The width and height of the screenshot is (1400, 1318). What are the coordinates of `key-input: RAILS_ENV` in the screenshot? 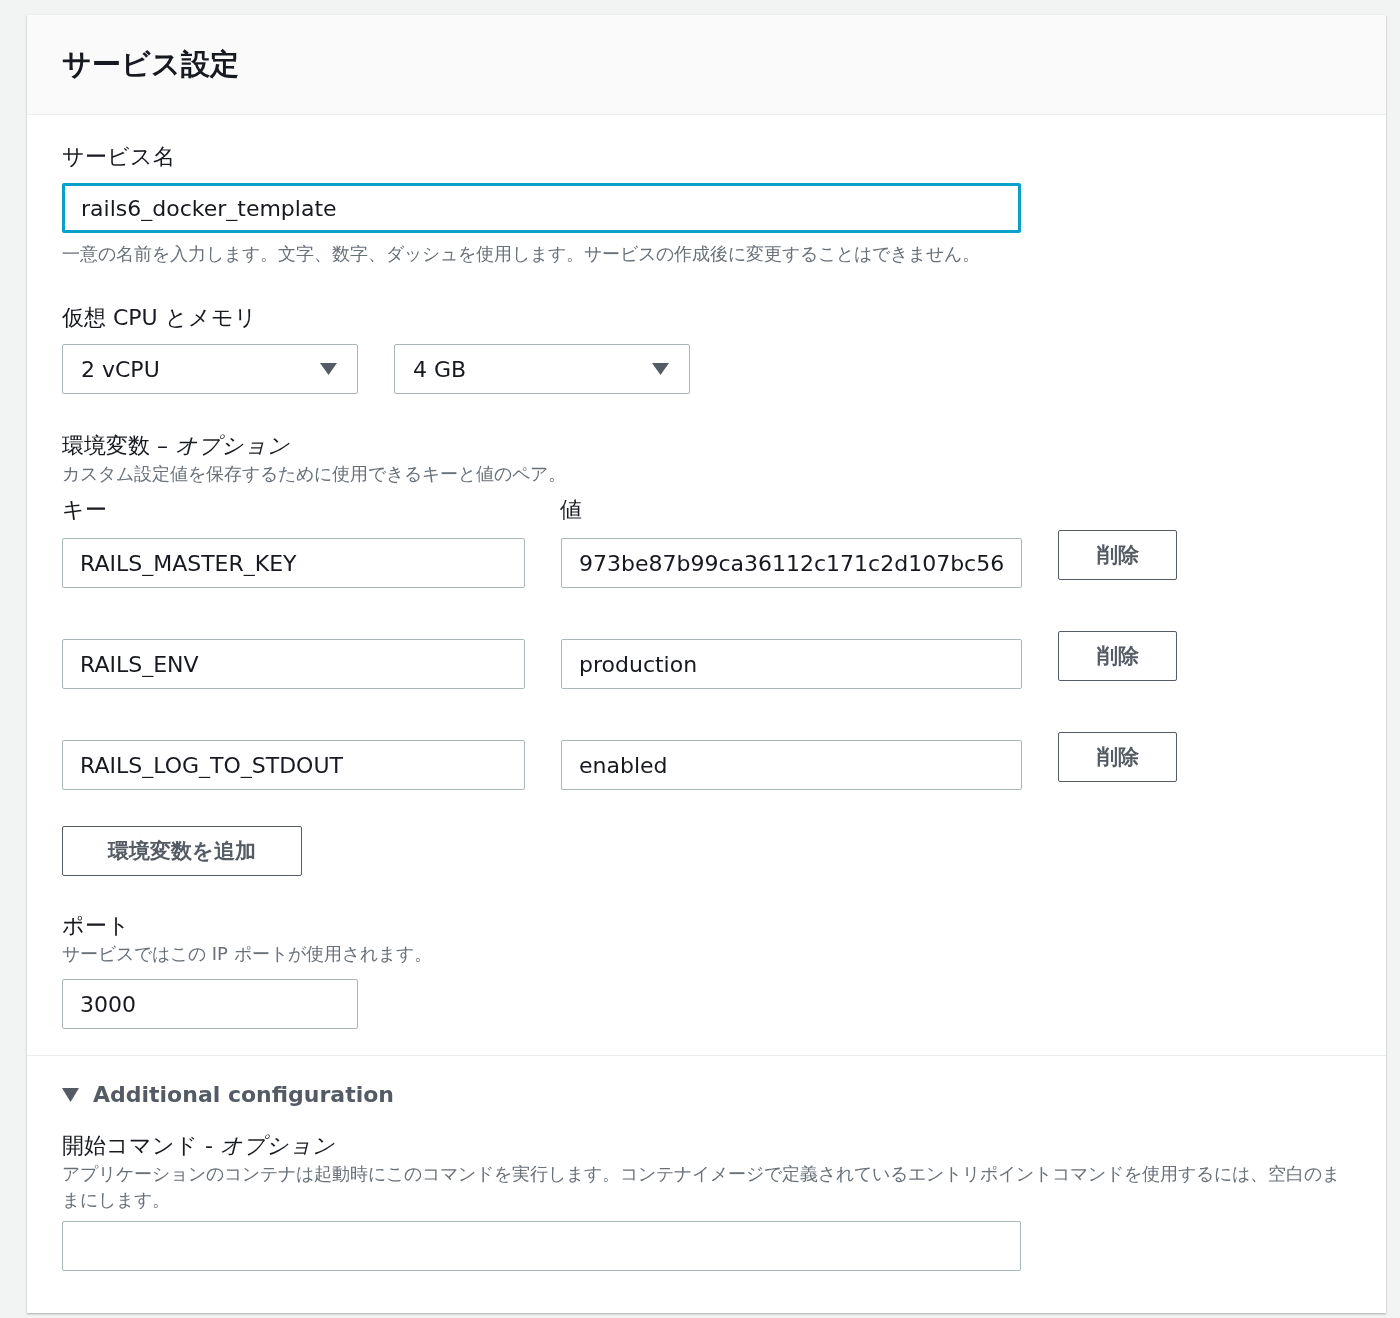 It's located at (293, 664).